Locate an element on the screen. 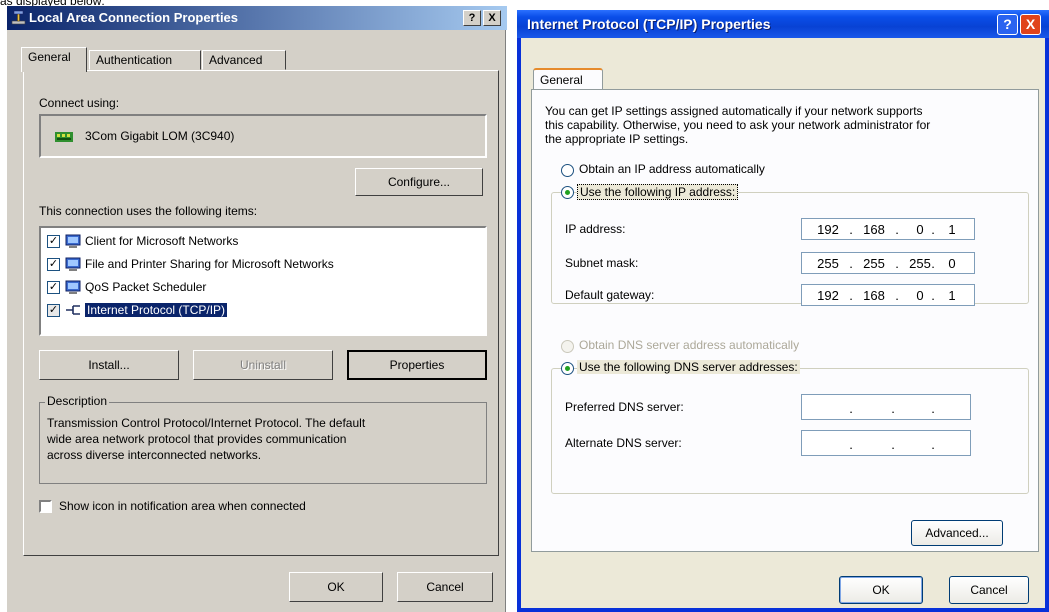  protocol-icon is located at coordinates (73, 310).